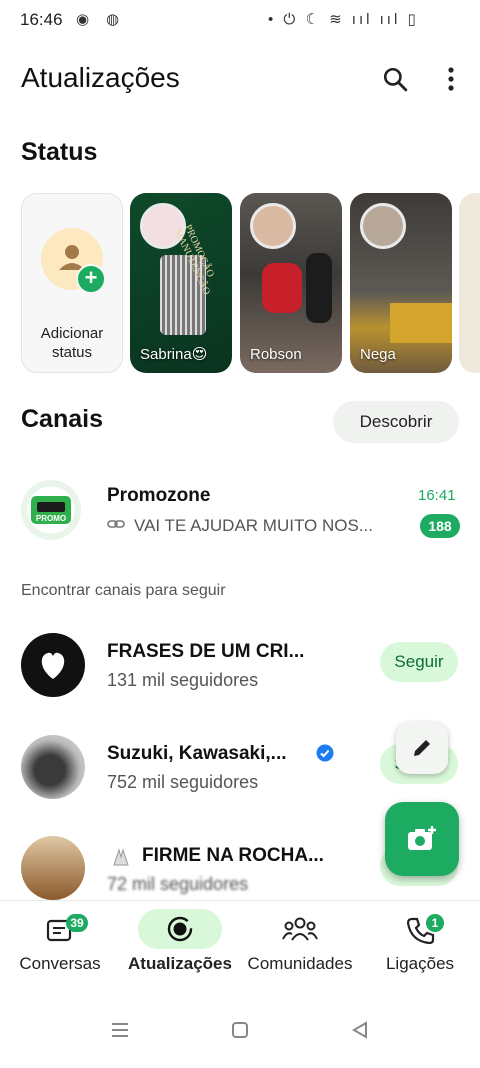 The height and width of the screenshot is (1068, 480). I want to click on page-title: Atualizações, so click(100, 77).